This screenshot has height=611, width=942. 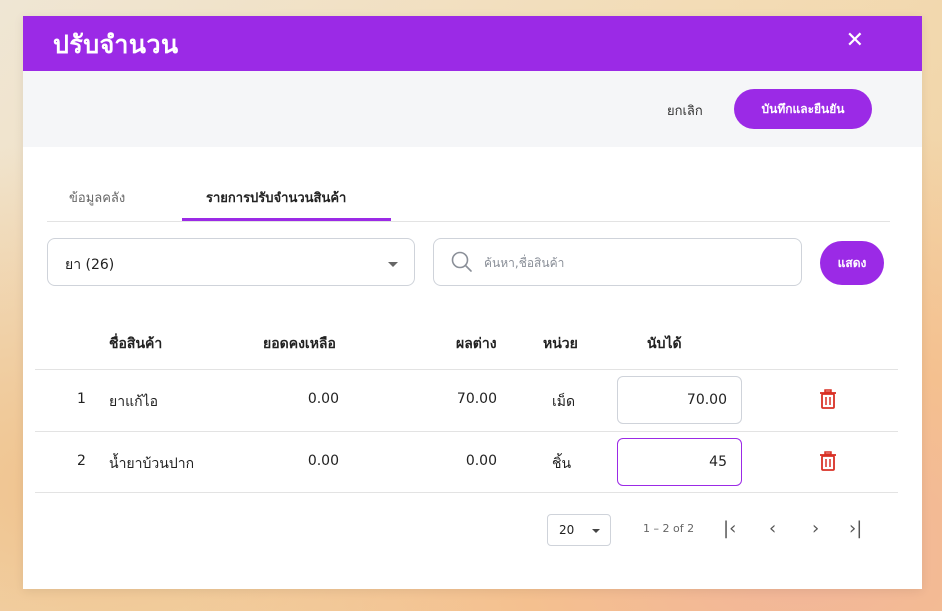 What do you see at coordinates (134, 402) in the screenshot?
I see `product-name: ยาแก้ไอ` at bounding box center [134, 402].